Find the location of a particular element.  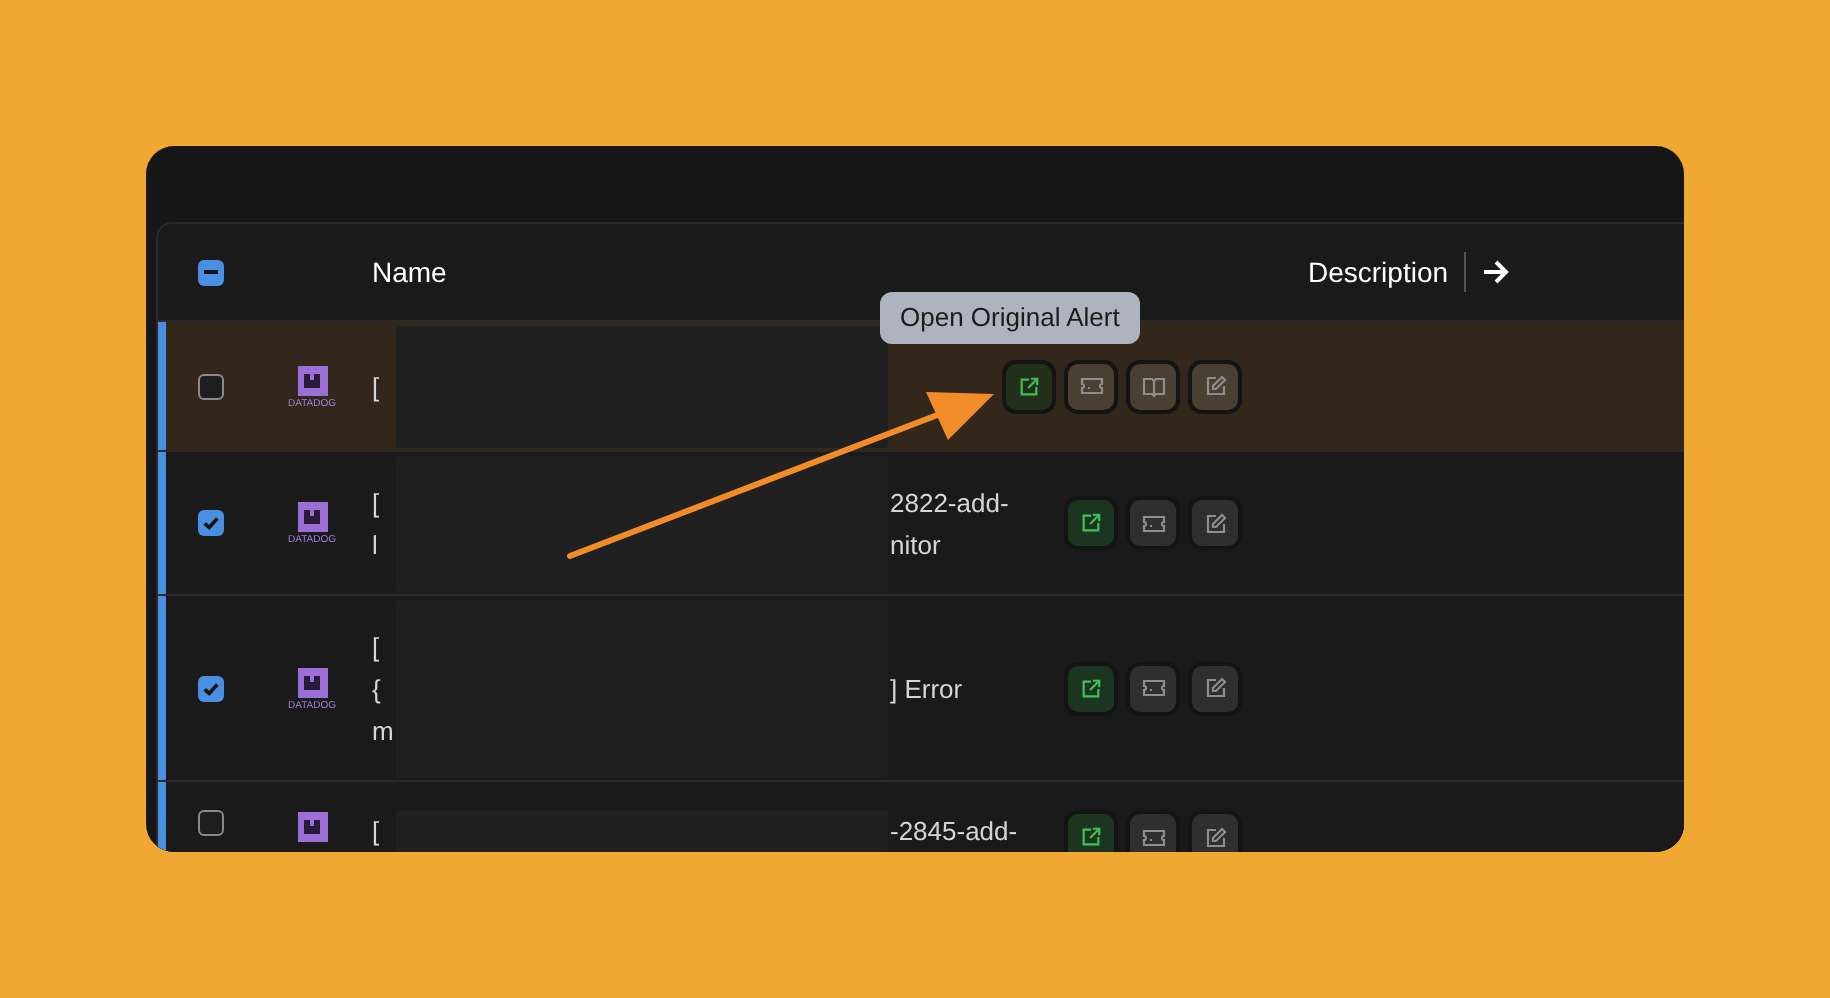

name-text: m is located at coordinates (383, 730).